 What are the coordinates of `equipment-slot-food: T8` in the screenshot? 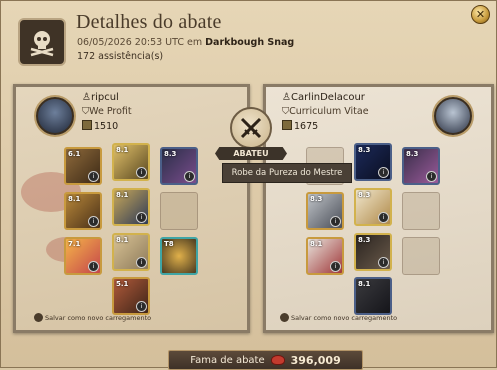 It's located at (179, 256).